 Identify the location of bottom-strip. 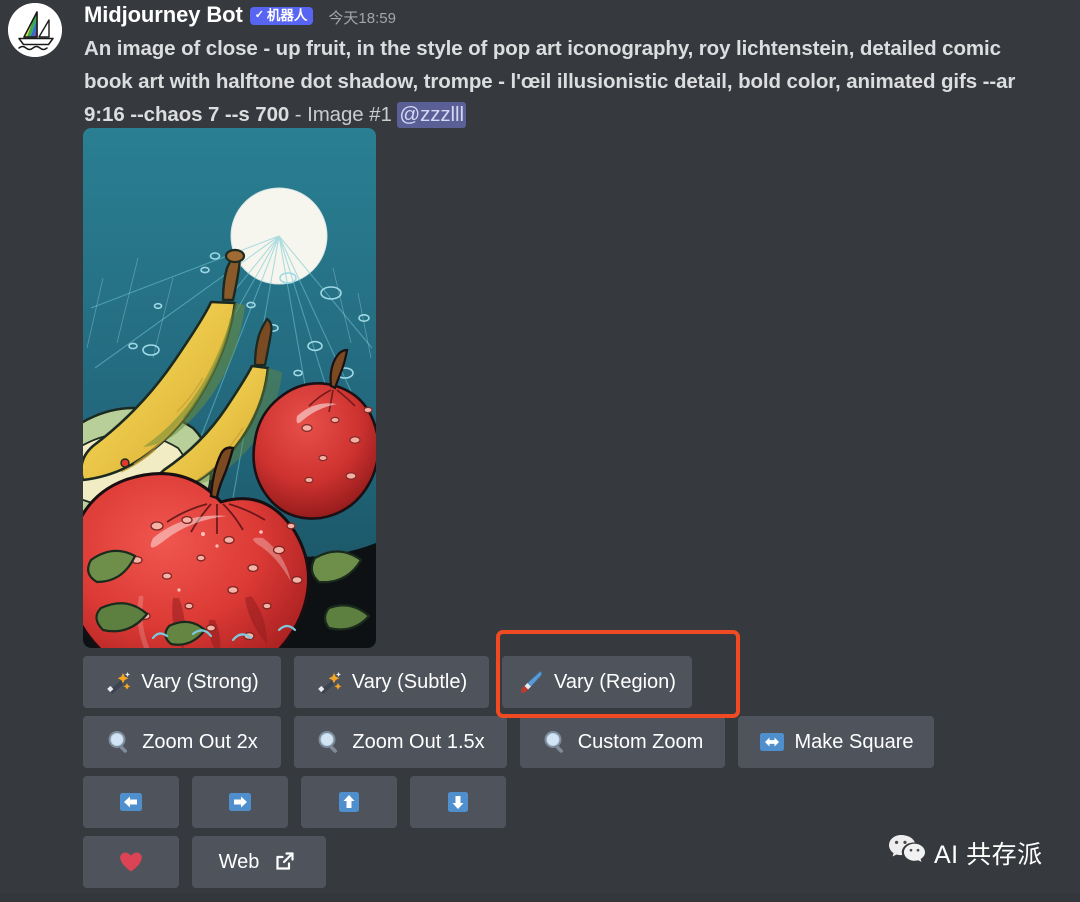
(540, 898).